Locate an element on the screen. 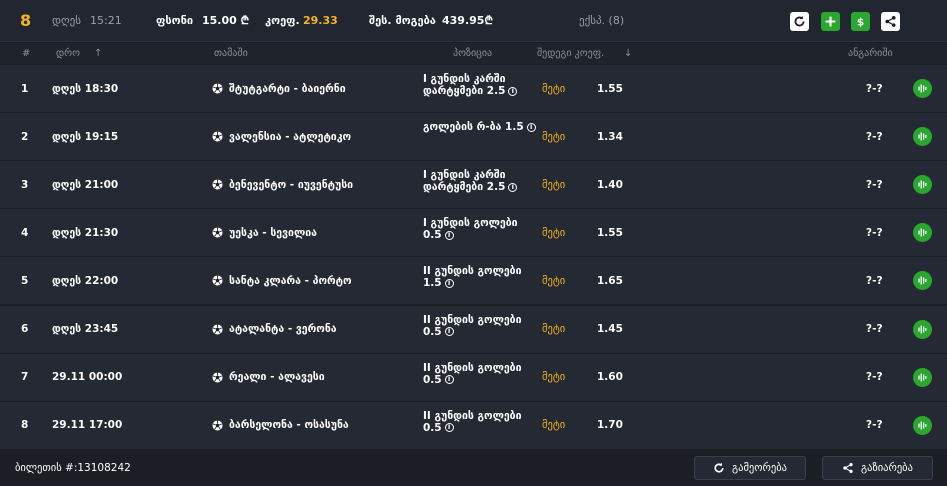  row-num: 2 is located at coordinates (25, 136).